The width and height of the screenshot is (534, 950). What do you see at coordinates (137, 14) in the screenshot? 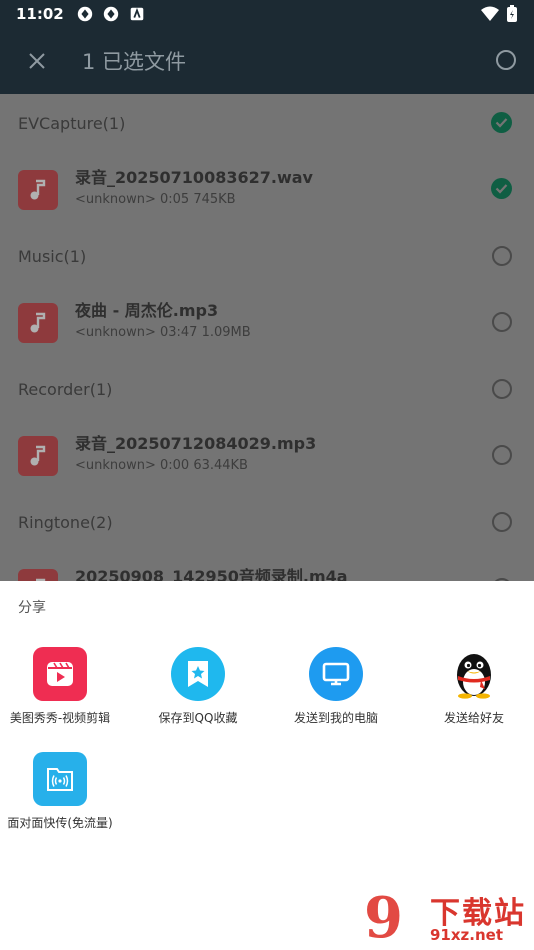
I see `notification-a-icon` at bounding box center [137, 14].